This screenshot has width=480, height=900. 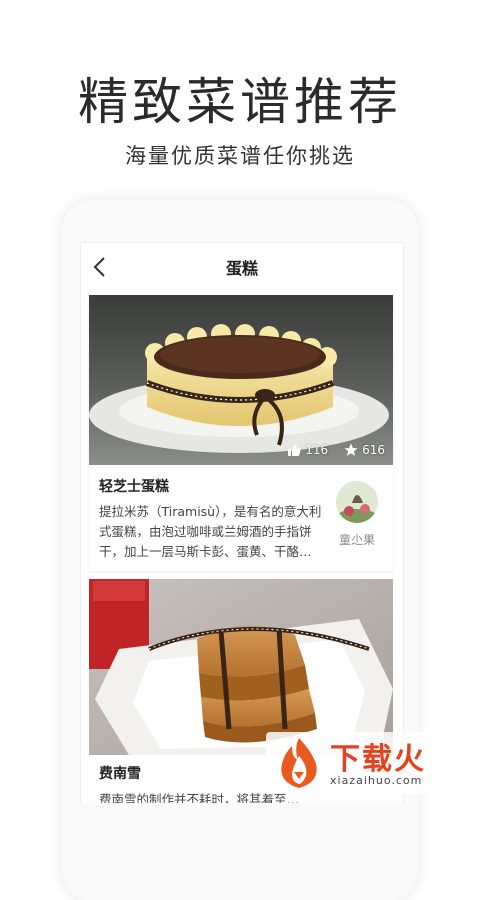 What do you see at coordinates (351, 449) in the screenshot?
I see `star-icon` at bounding box center [351, 449].